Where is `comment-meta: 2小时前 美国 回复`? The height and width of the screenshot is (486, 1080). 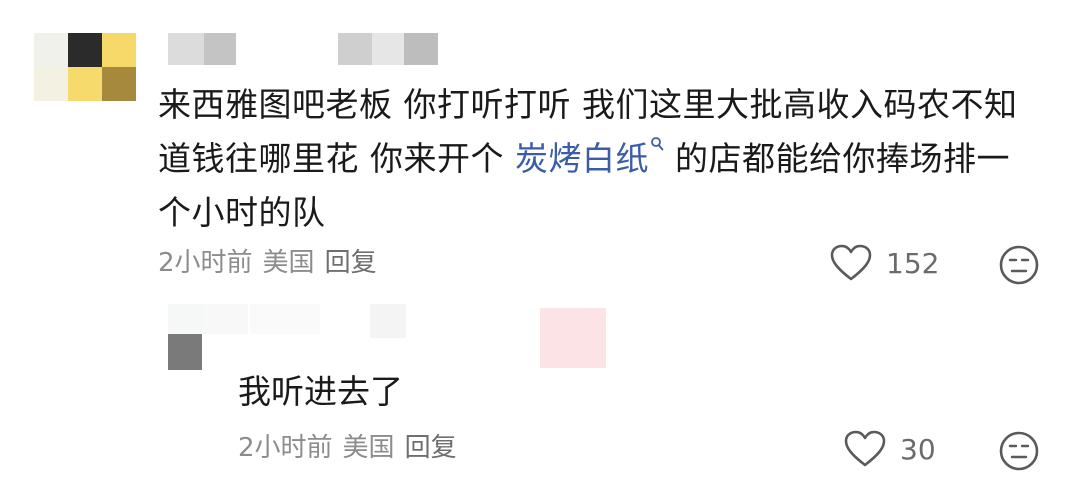 comment-meta: 2小时前 美国 回复 is located at coordinates (272, 263).